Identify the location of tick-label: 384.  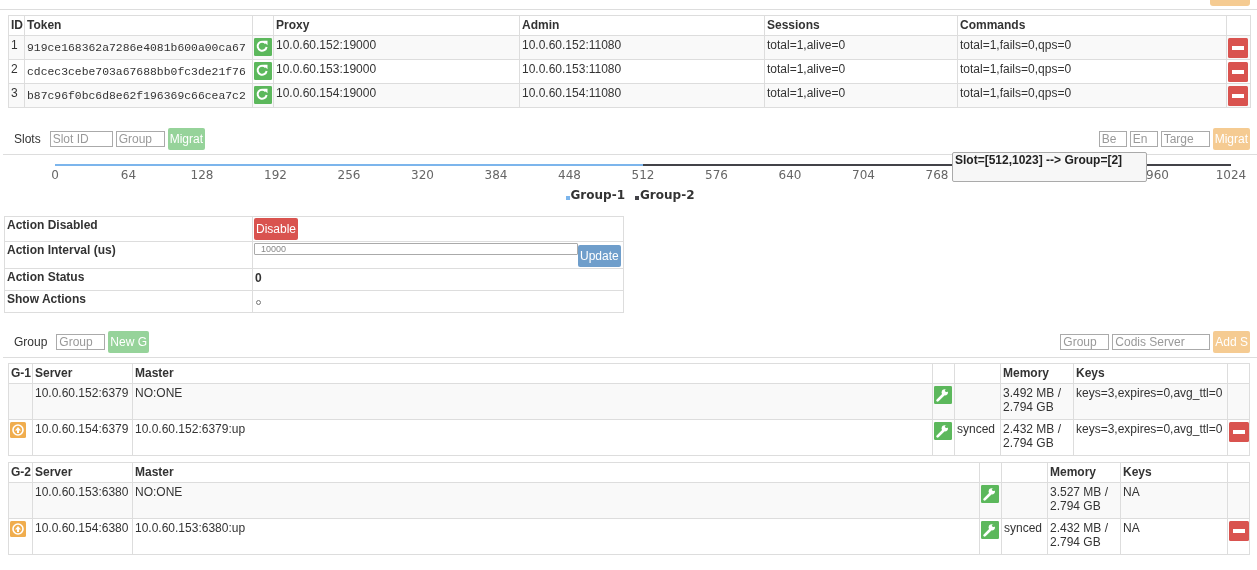
(496, 175).